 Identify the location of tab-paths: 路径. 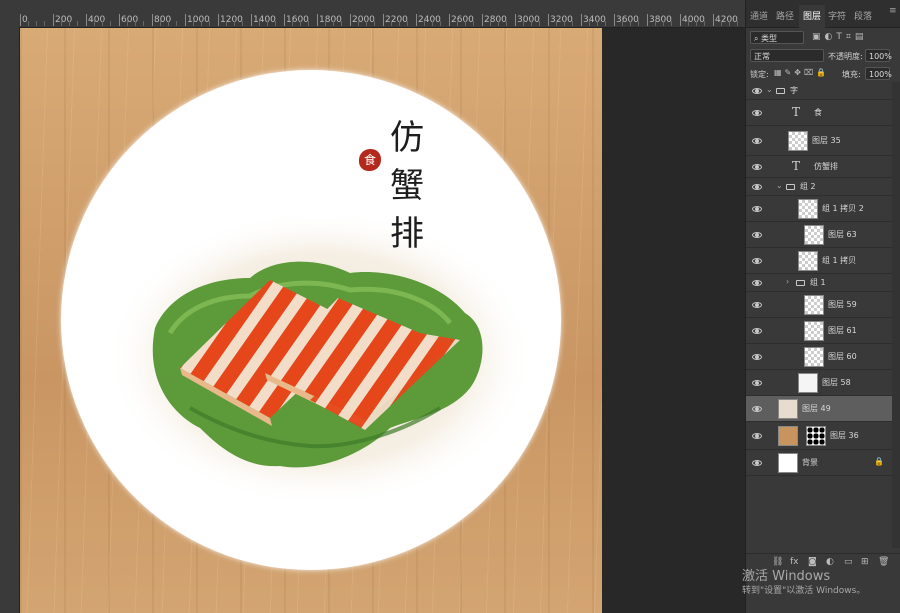
(785, 15).